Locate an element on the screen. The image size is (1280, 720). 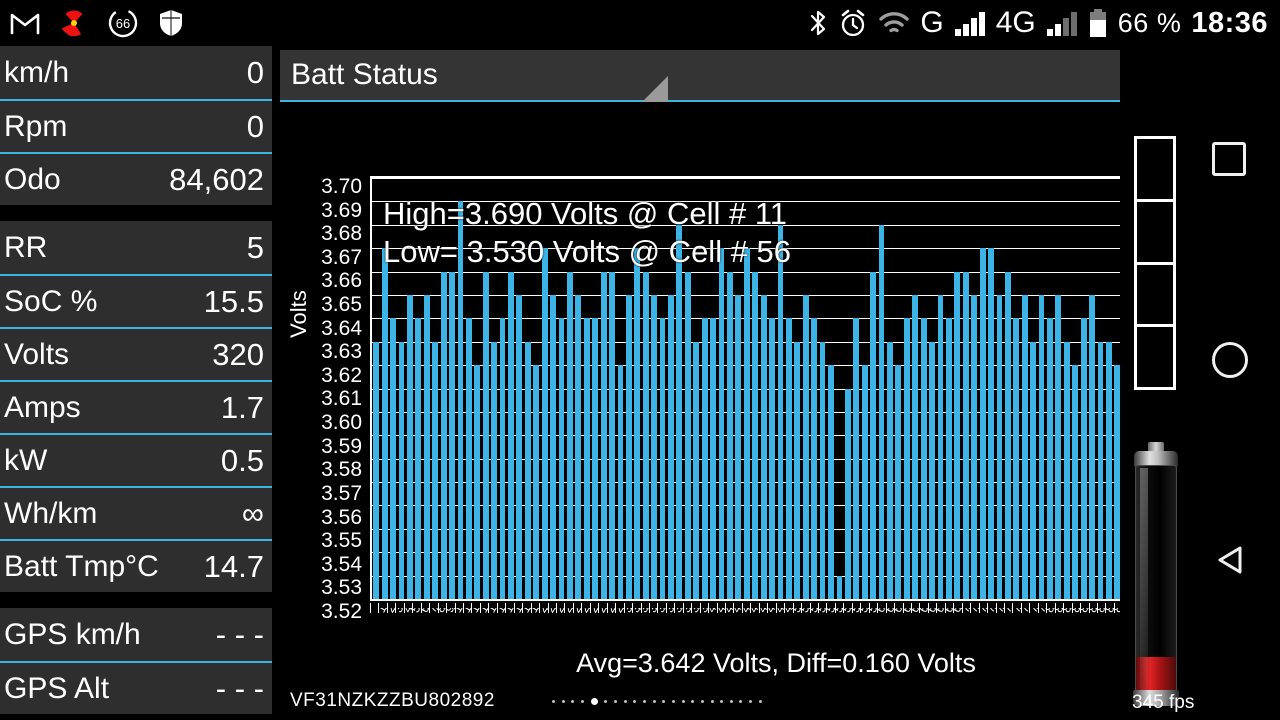
home-button is located at coordinates (1230, 360).